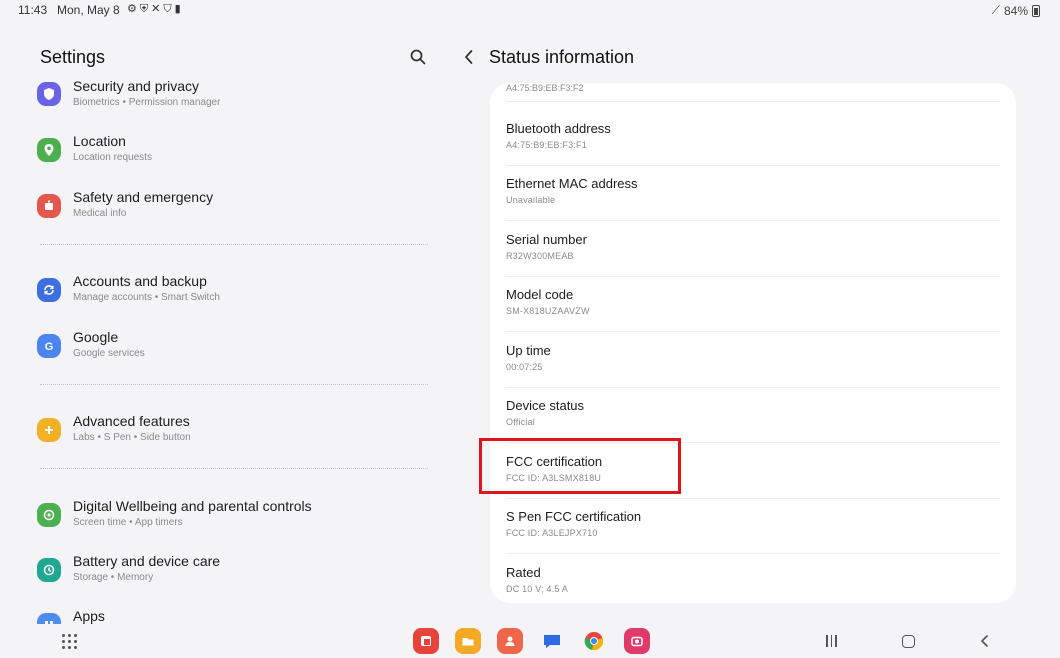 This screenshot has width=1060, height=658. What do you see at coordinates (136, 86) in the screenshot?
I see `menu-item-title: Security and privacy` at bounding box center [136, 86].